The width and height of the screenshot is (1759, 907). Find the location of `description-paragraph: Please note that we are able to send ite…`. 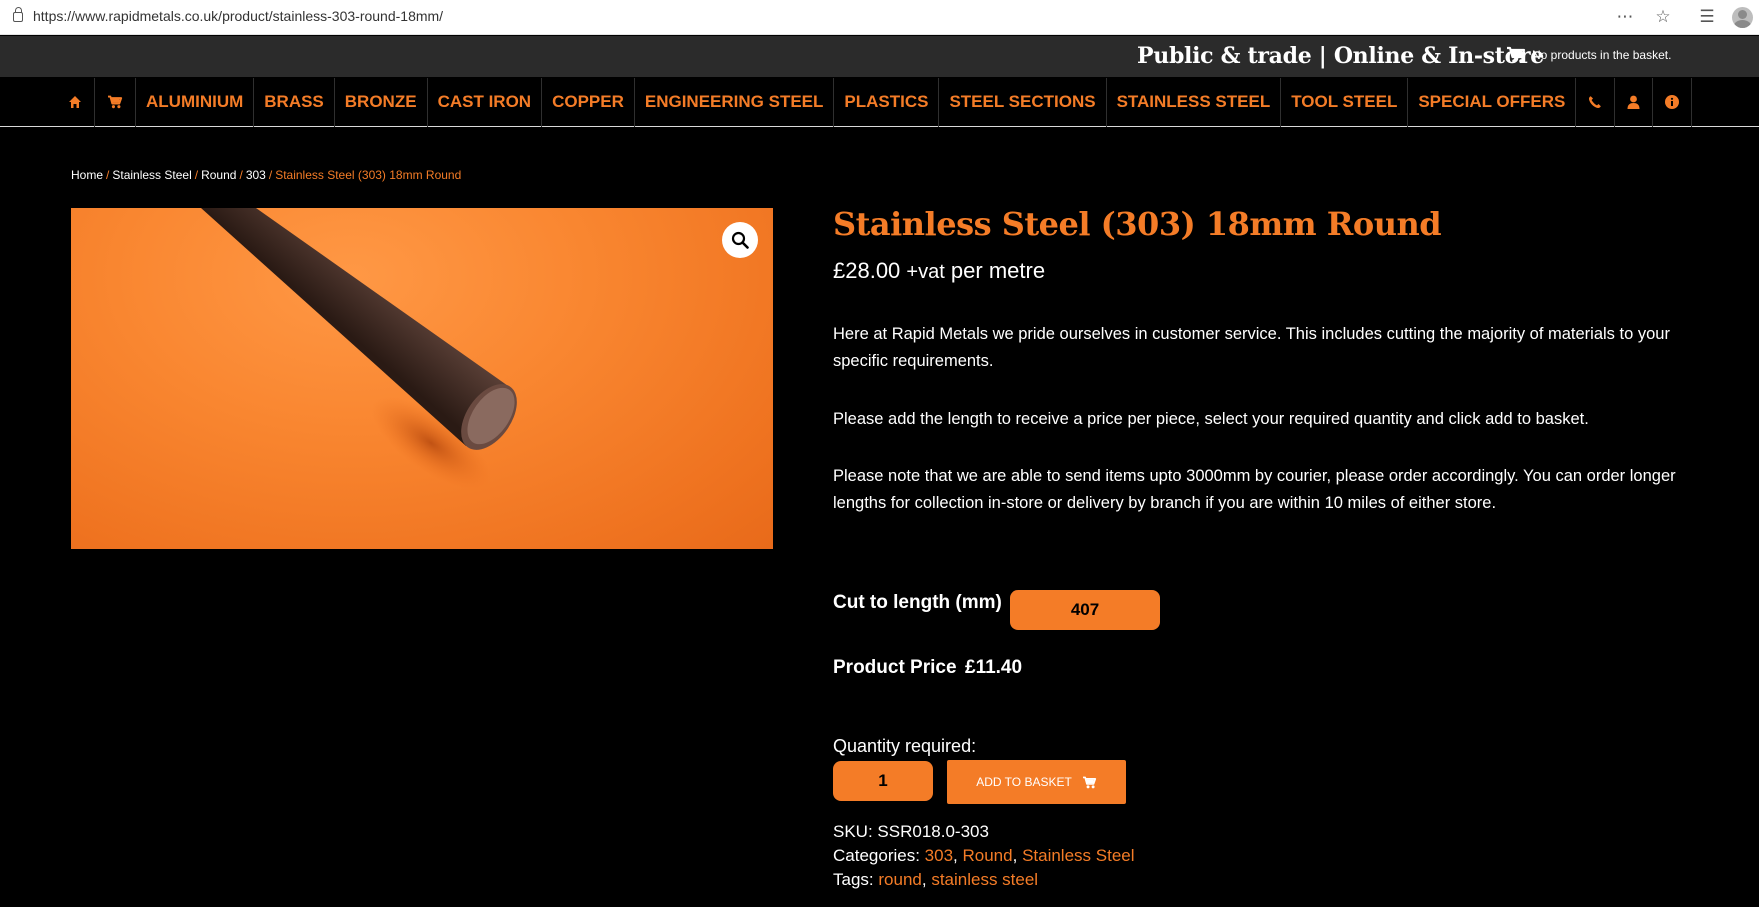

description-paragraph: Please note that we are able to send ite… is located at coordinates (1254, 489).